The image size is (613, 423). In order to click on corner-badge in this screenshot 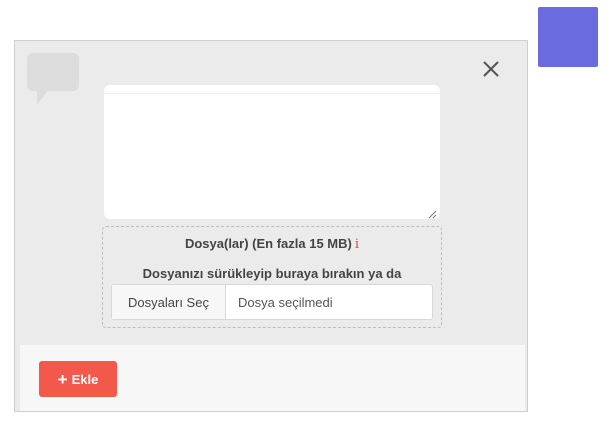, I will do `click(568, 37)`.